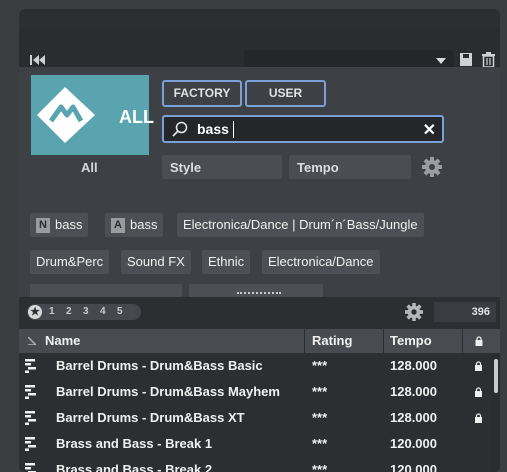  Describe the element at coordinates (38, 60) in the screenshot. I see `skip-to-first-icon` at that location.